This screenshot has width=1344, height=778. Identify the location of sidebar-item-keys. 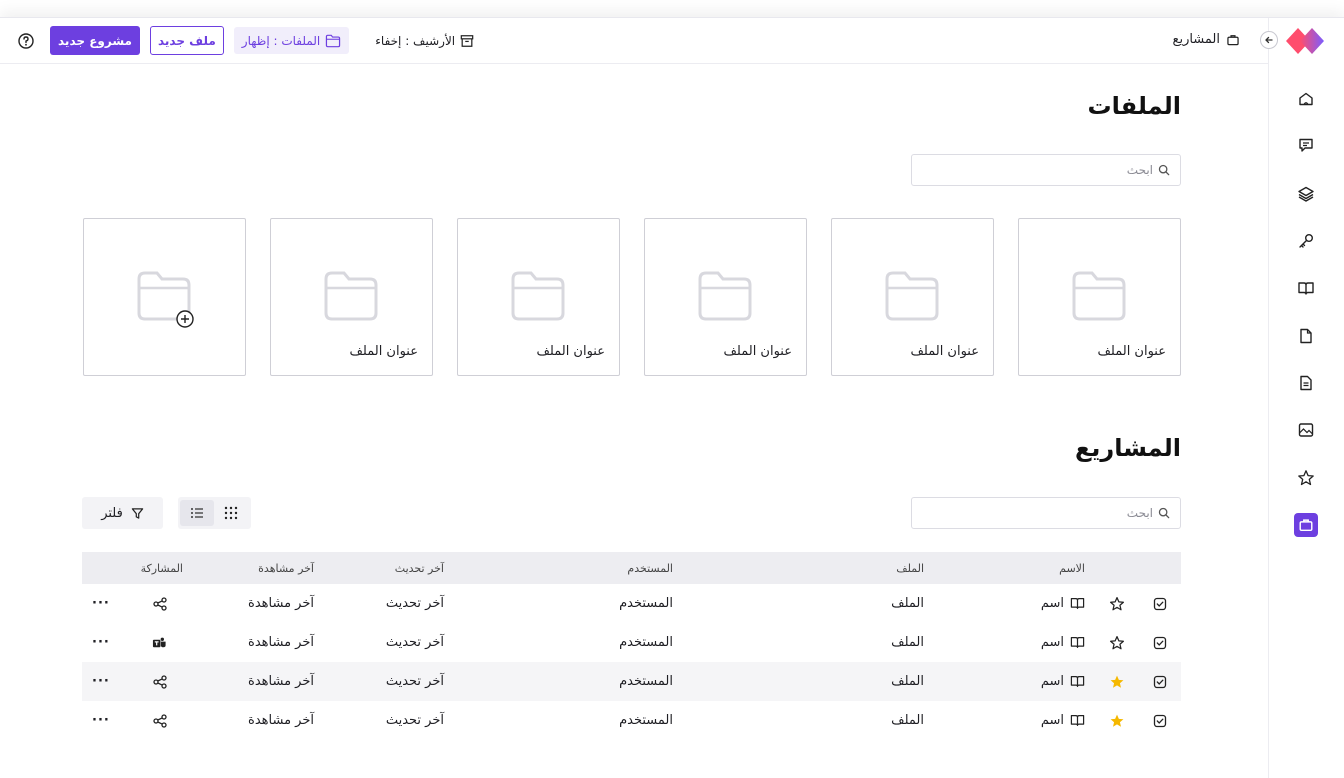
(1306, 241).